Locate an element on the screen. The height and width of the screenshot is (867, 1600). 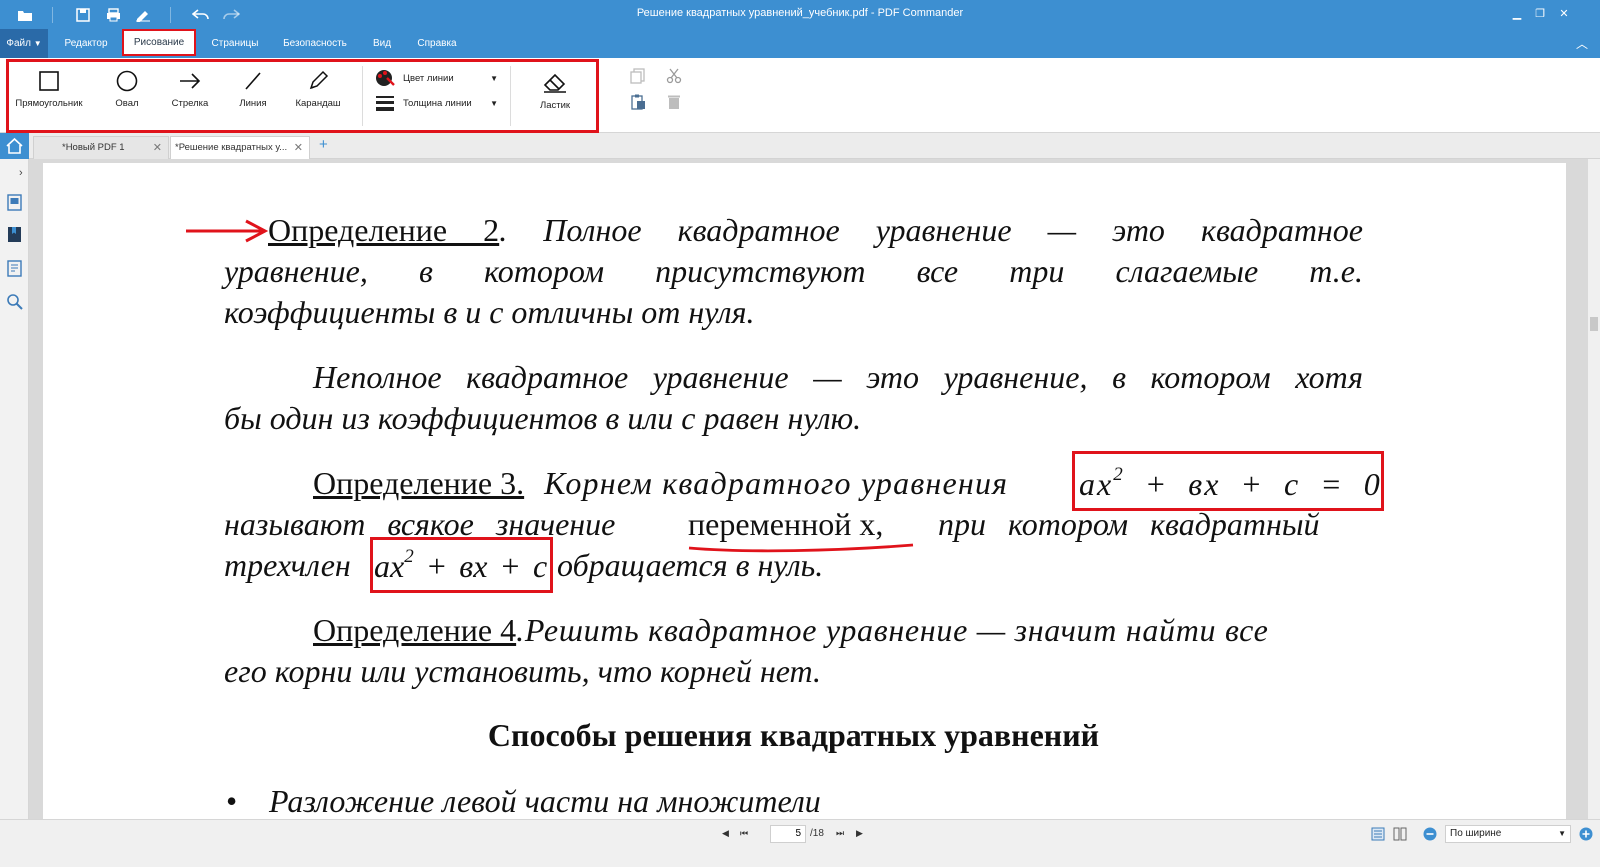
first-page-icon: ⏮ is located at coordinates (744, 833).